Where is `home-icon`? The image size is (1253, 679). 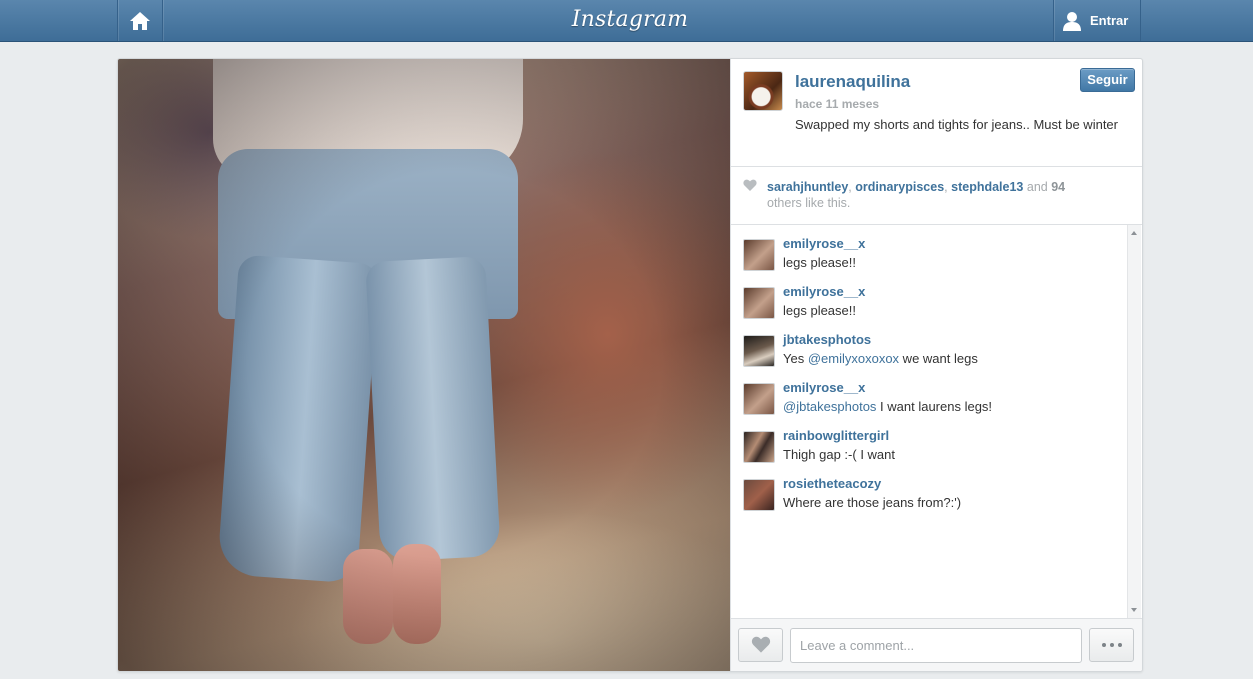 home-icon is located at coordinates (140, 20).